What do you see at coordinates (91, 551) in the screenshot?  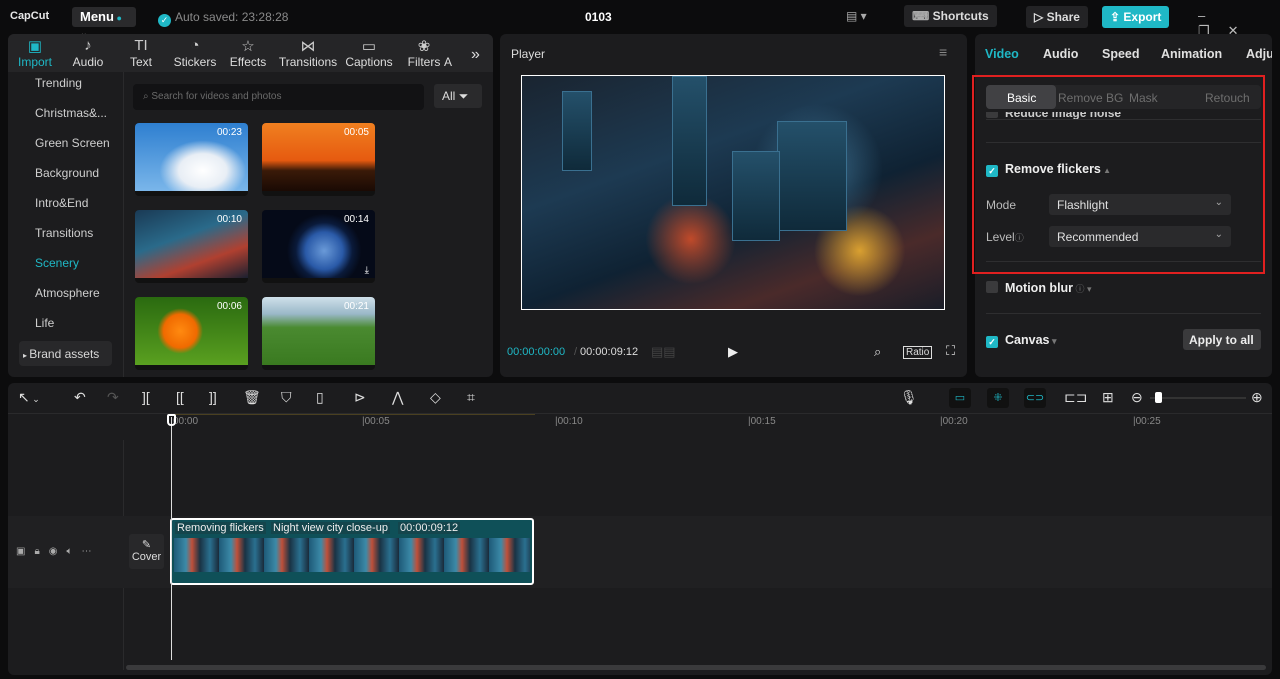 I see `more-icon: ⋯` at bounding box center [91, 551].